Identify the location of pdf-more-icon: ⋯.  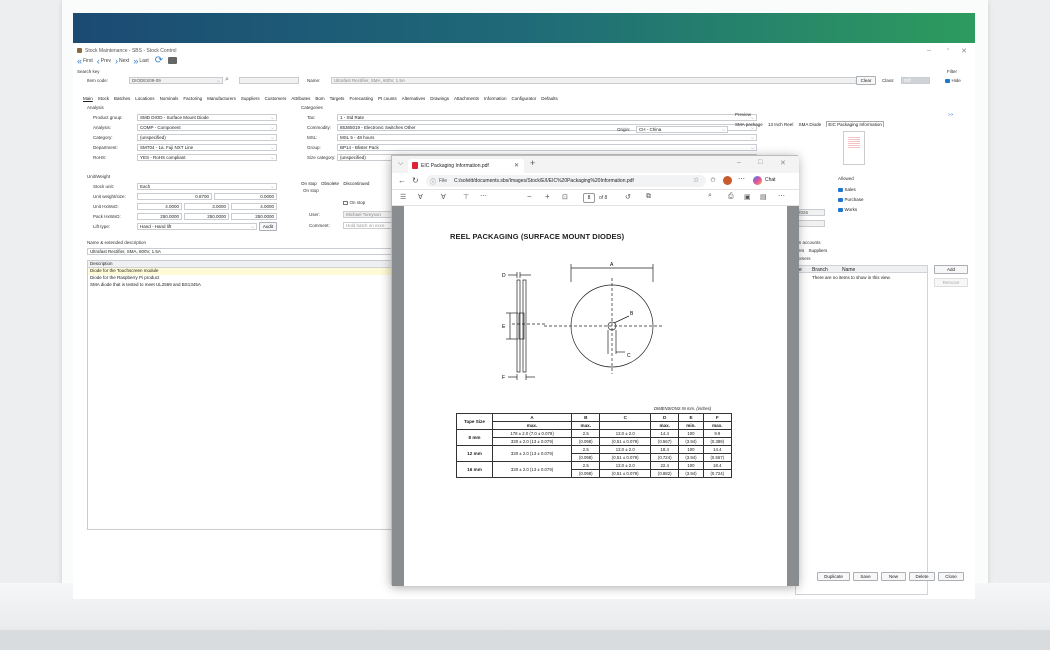
(781, 196).